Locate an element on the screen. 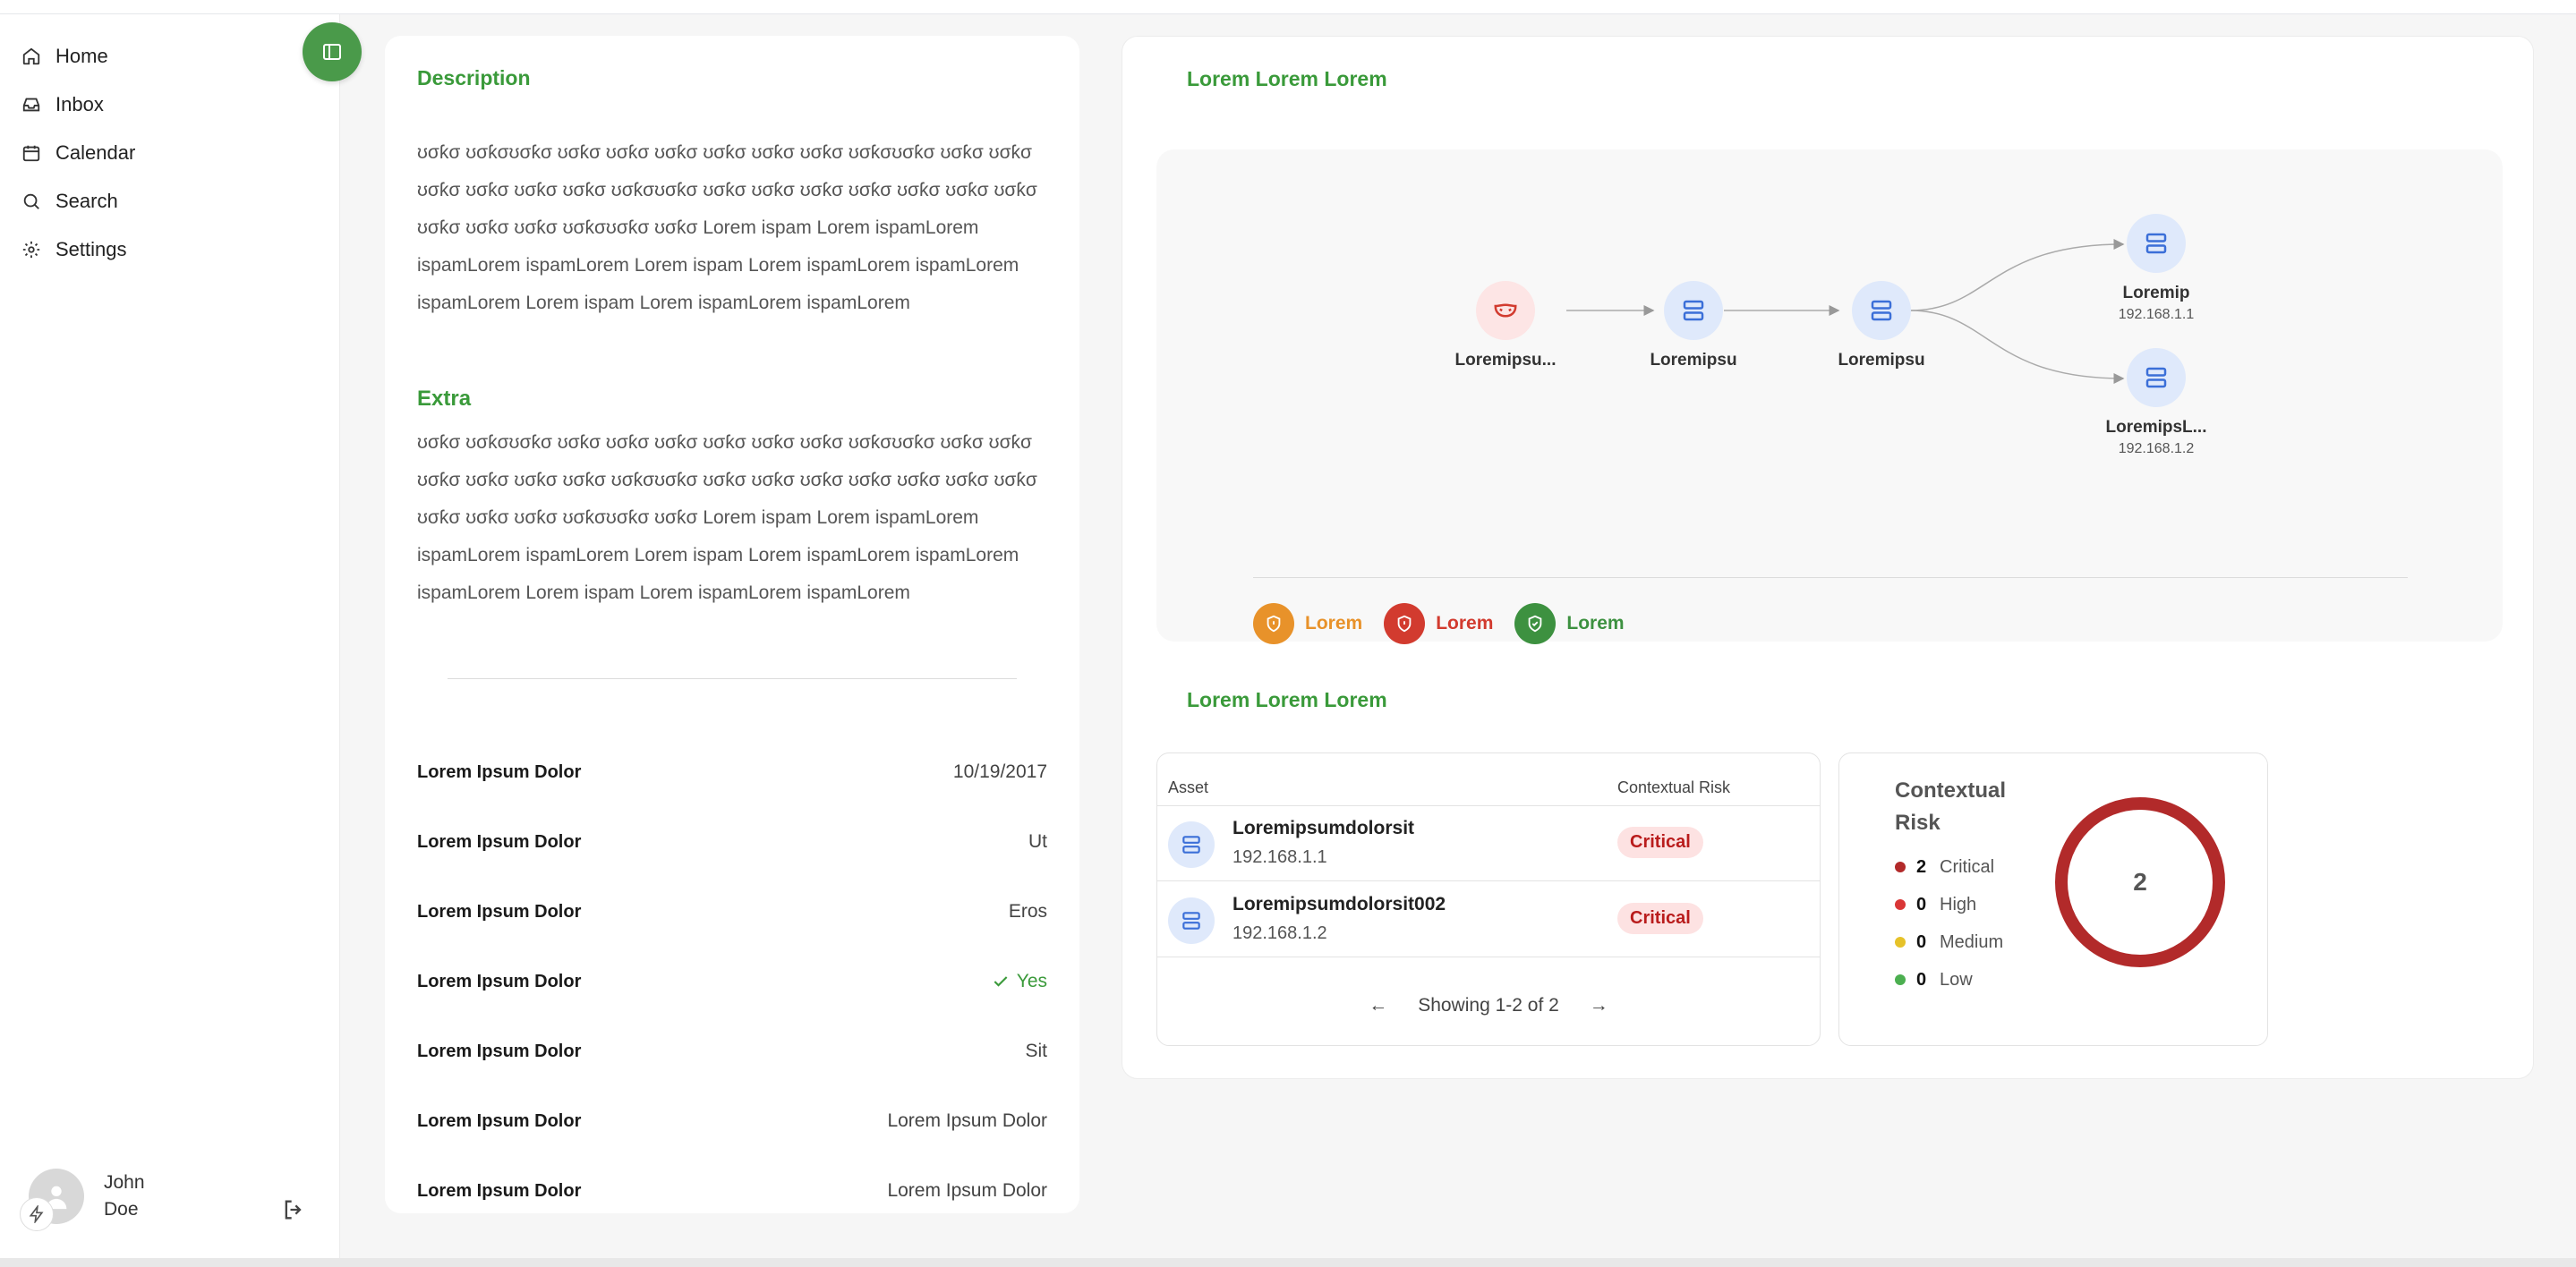  property-row: Lorem Ipsum Dolor Eros is located at coordinates (732, 912).